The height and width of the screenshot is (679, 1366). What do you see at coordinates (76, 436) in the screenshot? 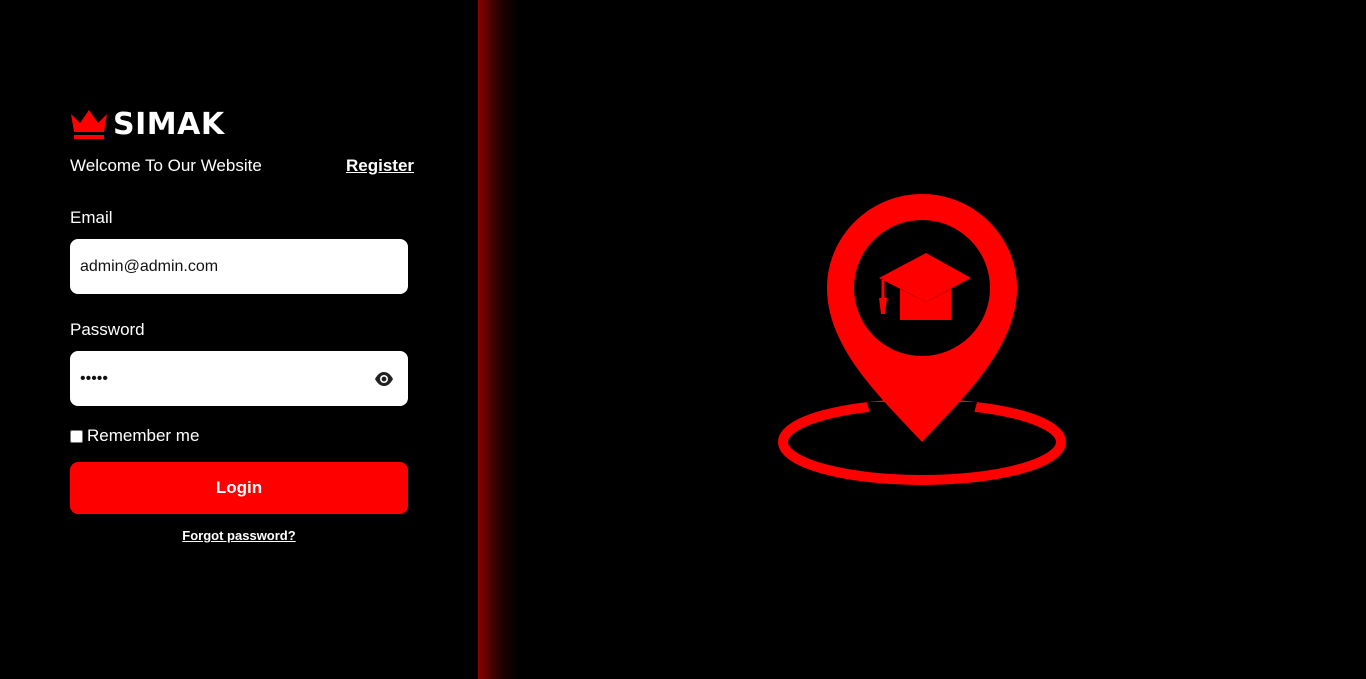
I see `remember-checkbox` at bounding box center [76, 436].